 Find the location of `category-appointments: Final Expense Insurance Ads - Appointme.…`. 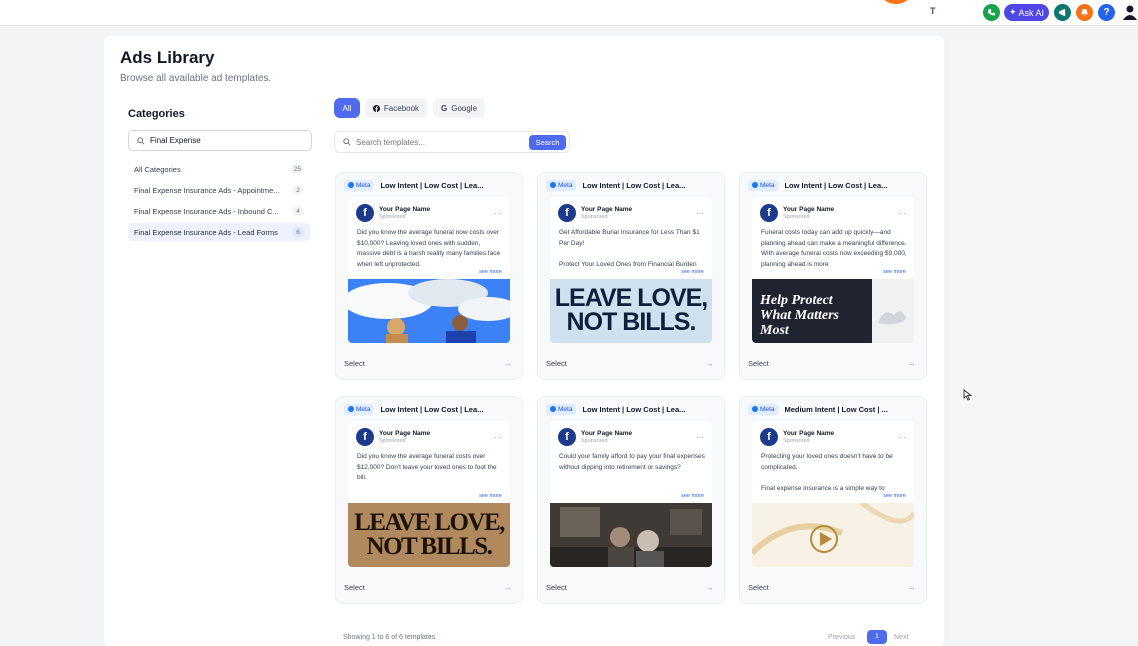

category-appointments: Final Expense Insurance Ads - Appointme.… is located at coordinates (219, 190).